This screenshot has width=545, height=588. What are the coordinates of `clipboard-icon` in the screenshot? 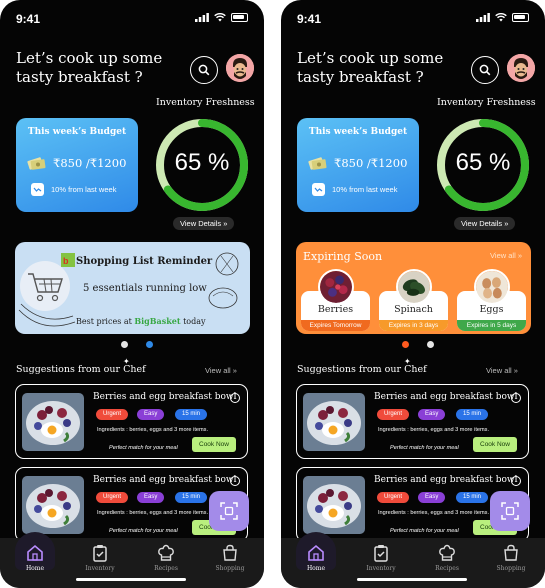 It's located at (381, 553).